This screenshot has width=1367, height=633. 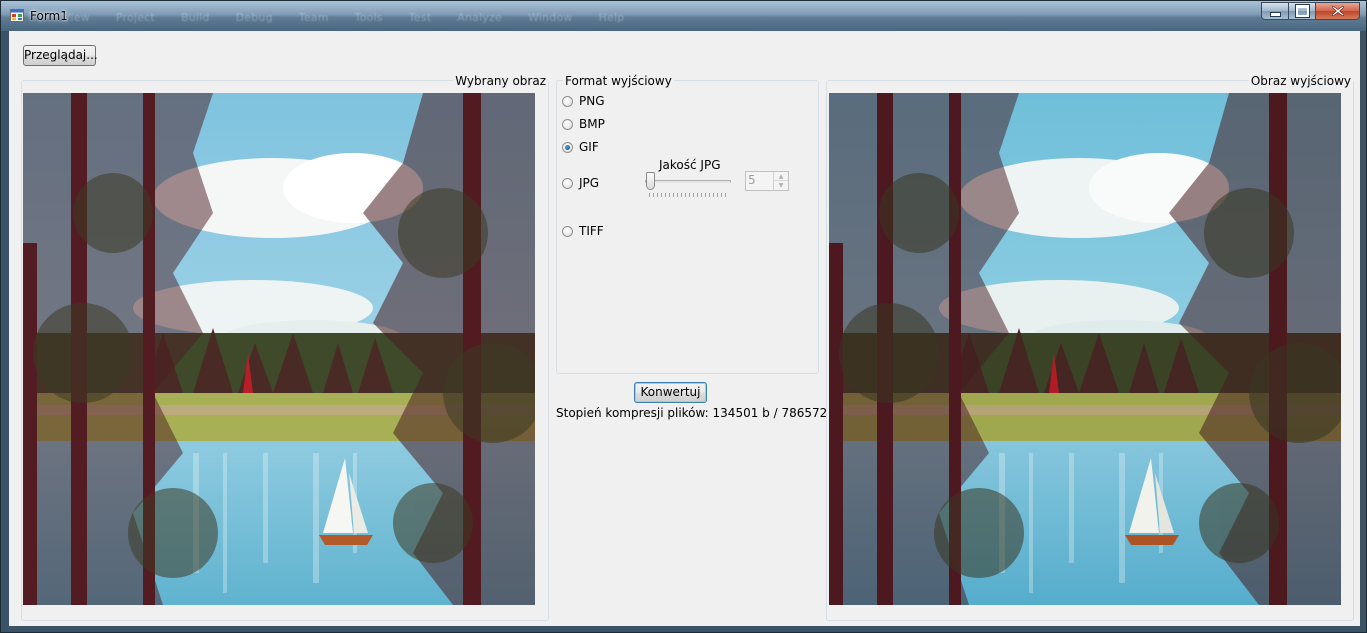 I want to click on format-group-title: Format wyjściowy, so click(x=618, y=81).